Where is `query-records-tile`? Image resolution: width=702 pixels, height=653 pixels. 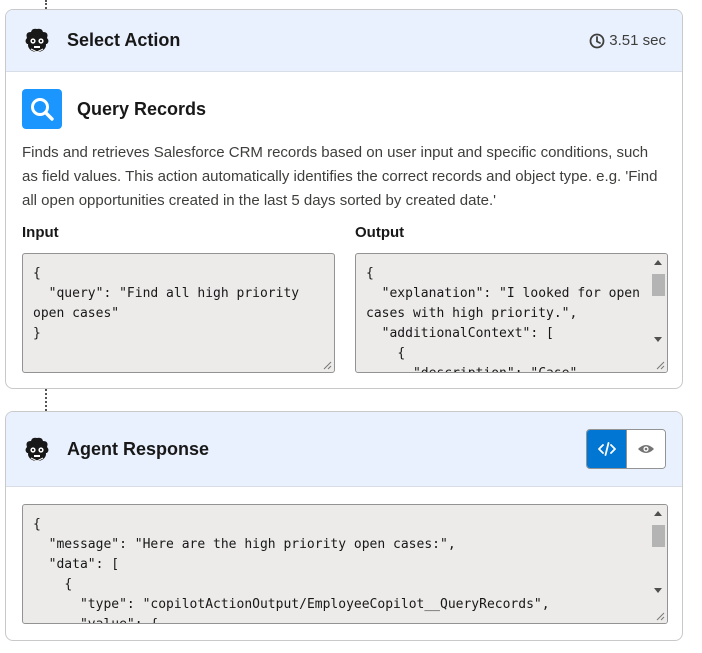
query-records-tile is located at coordinates (42, 109).